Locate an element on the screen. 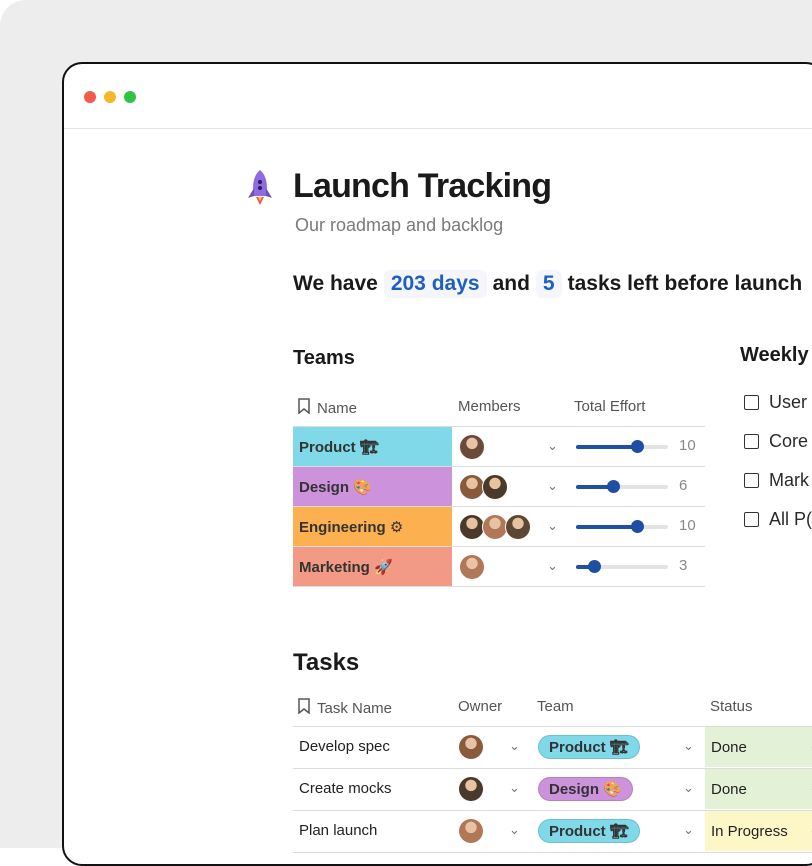  status-cell: In Progress⌄ is located at coordinates (758, 831).